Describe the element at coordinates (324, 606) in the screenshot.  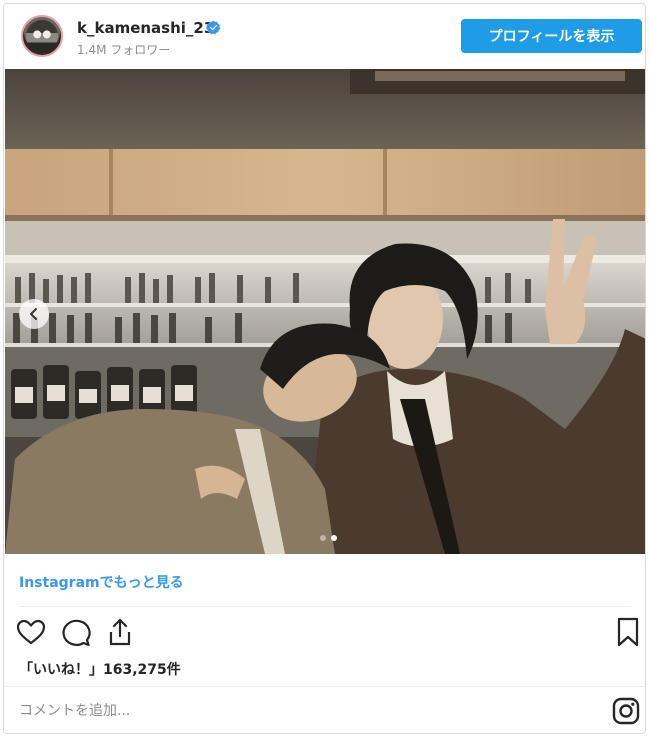
I see `divider` at that location.